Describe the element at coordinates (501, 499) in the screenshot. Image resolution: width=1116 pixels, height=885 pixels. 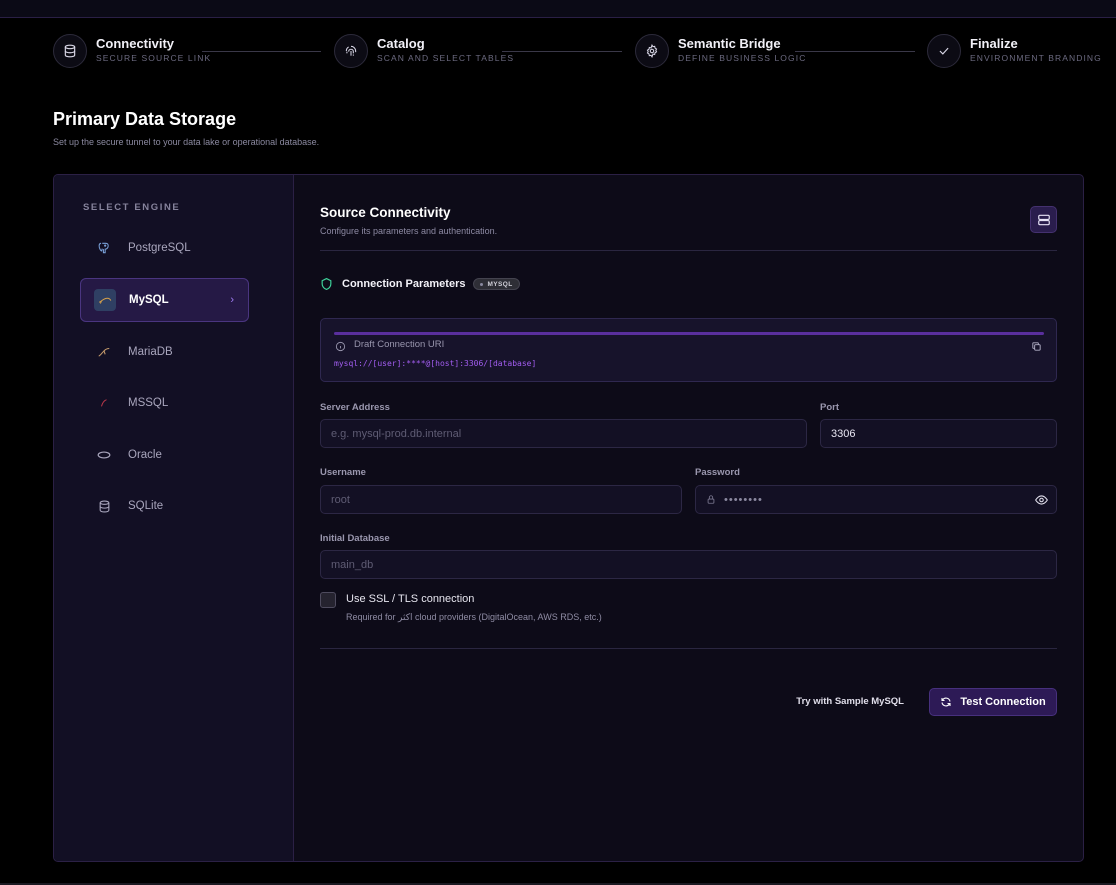
I see `username-input: root` at that location.